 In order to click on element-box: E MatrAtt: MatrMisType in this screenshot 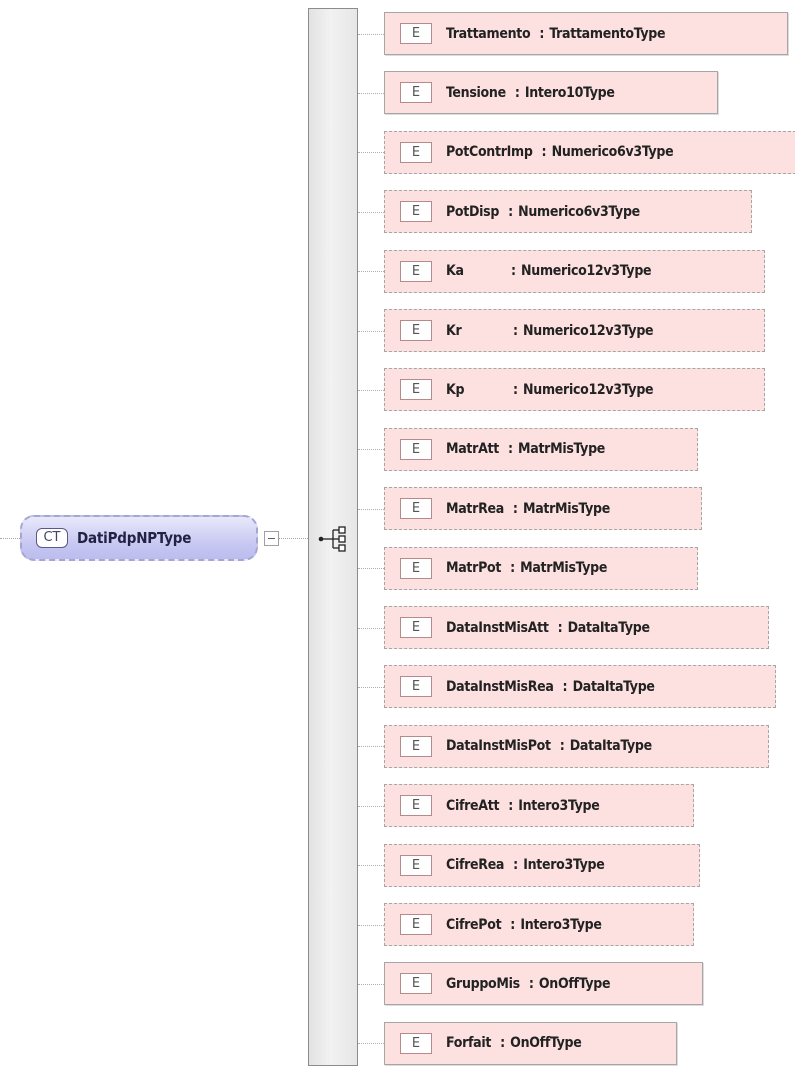, I will do `click(541, 449)`.